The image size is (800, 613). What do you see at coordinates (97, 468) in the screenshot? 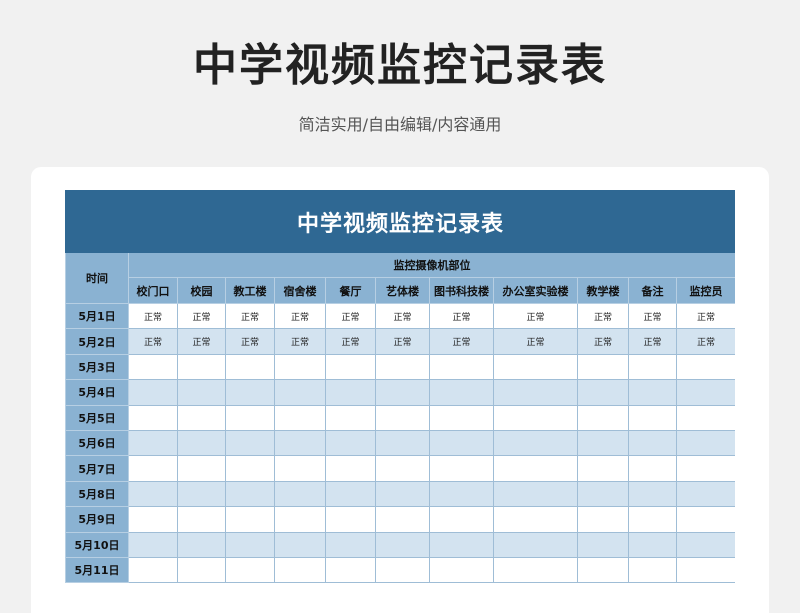
I see `date-cell: 5月7日` at bounding box center [97, 468].